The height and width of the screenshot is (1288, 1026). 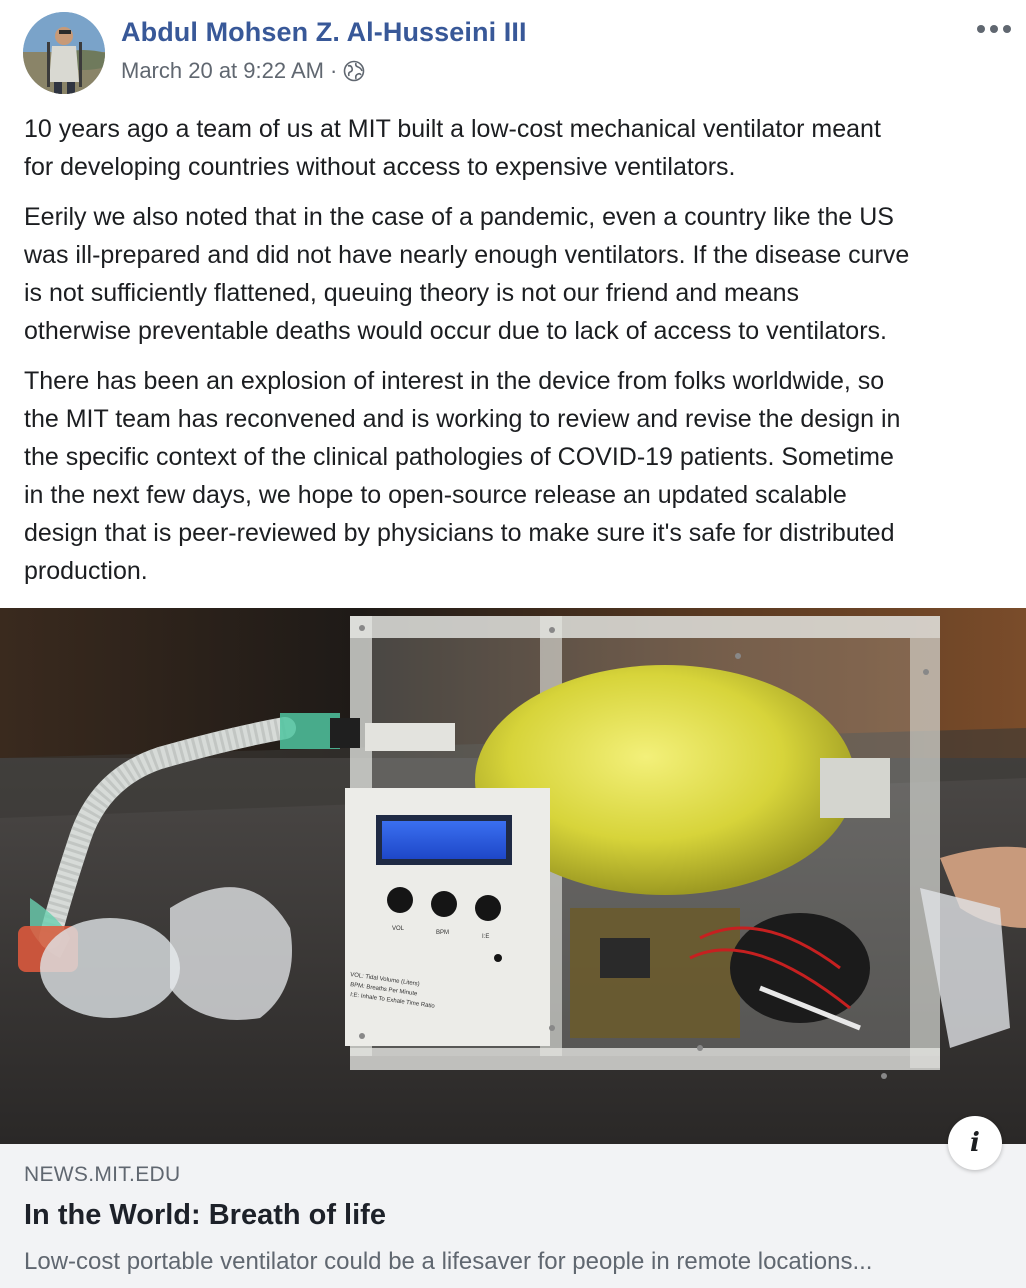 What do you see at coordinates (205, 1215) in the screenshot?
I see `link-title: In the World: Breath of life` at bounding box center [205, 1215].